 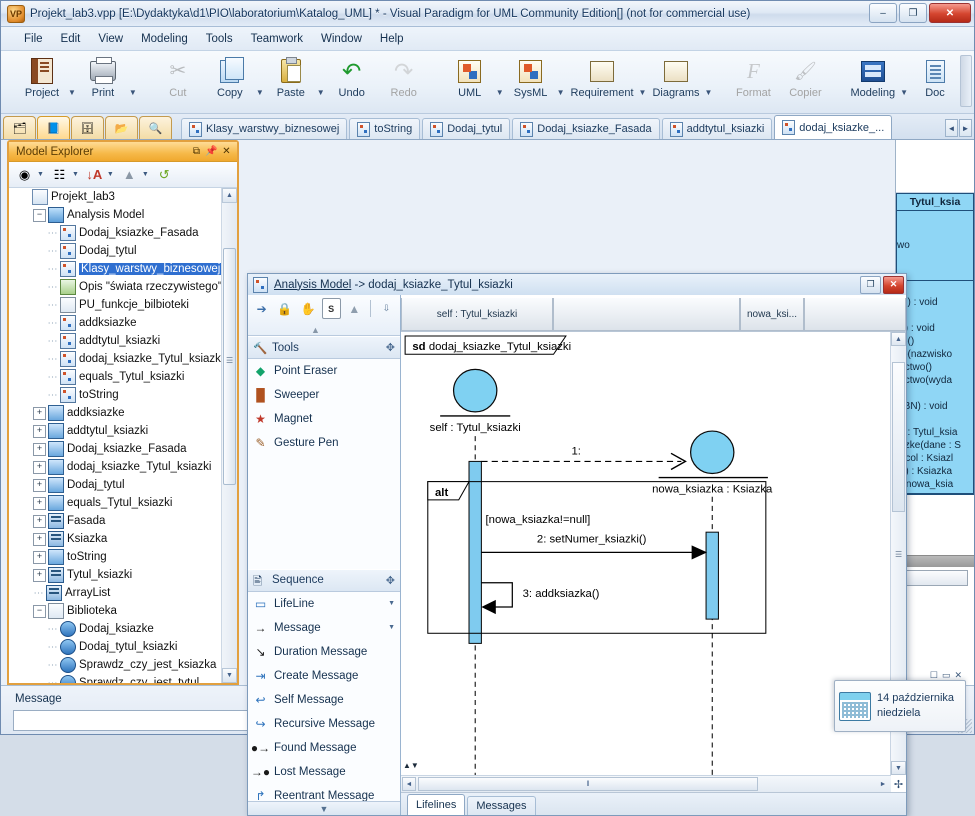 What do you see at coordinates (324, 347) in the screenshot?
I see `palette-group-tools: 🔨 Tools ✥` at bounding box center [324, 347].